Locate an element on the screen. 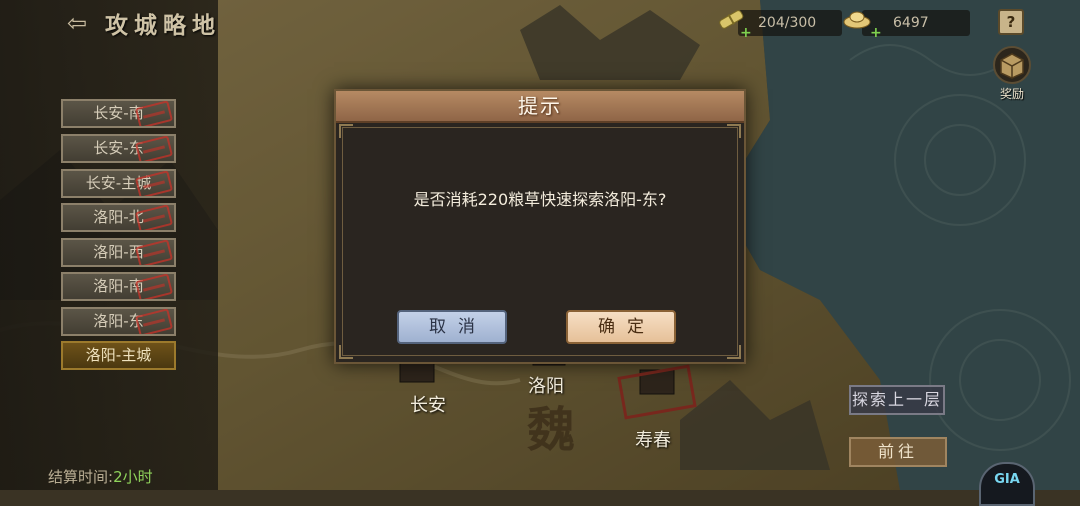 The width and height of the screenshot is (1080, 506). dialog-header: 提示 is located at coordinates (540, 107).